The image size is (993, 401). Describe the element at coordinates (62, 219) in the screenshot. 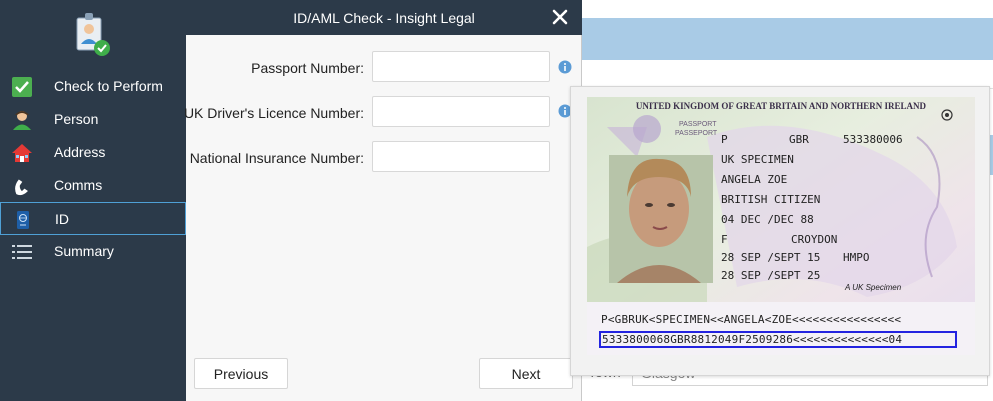

I see `sidebar-item-label: ID` at that location.